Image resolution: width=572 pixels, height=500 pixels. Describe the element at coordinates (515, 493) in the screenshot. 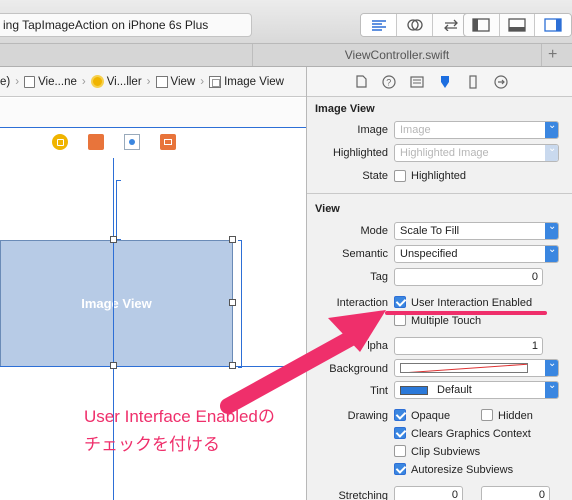

I see `stretching-y-field: 0 ▲▼` at that location.